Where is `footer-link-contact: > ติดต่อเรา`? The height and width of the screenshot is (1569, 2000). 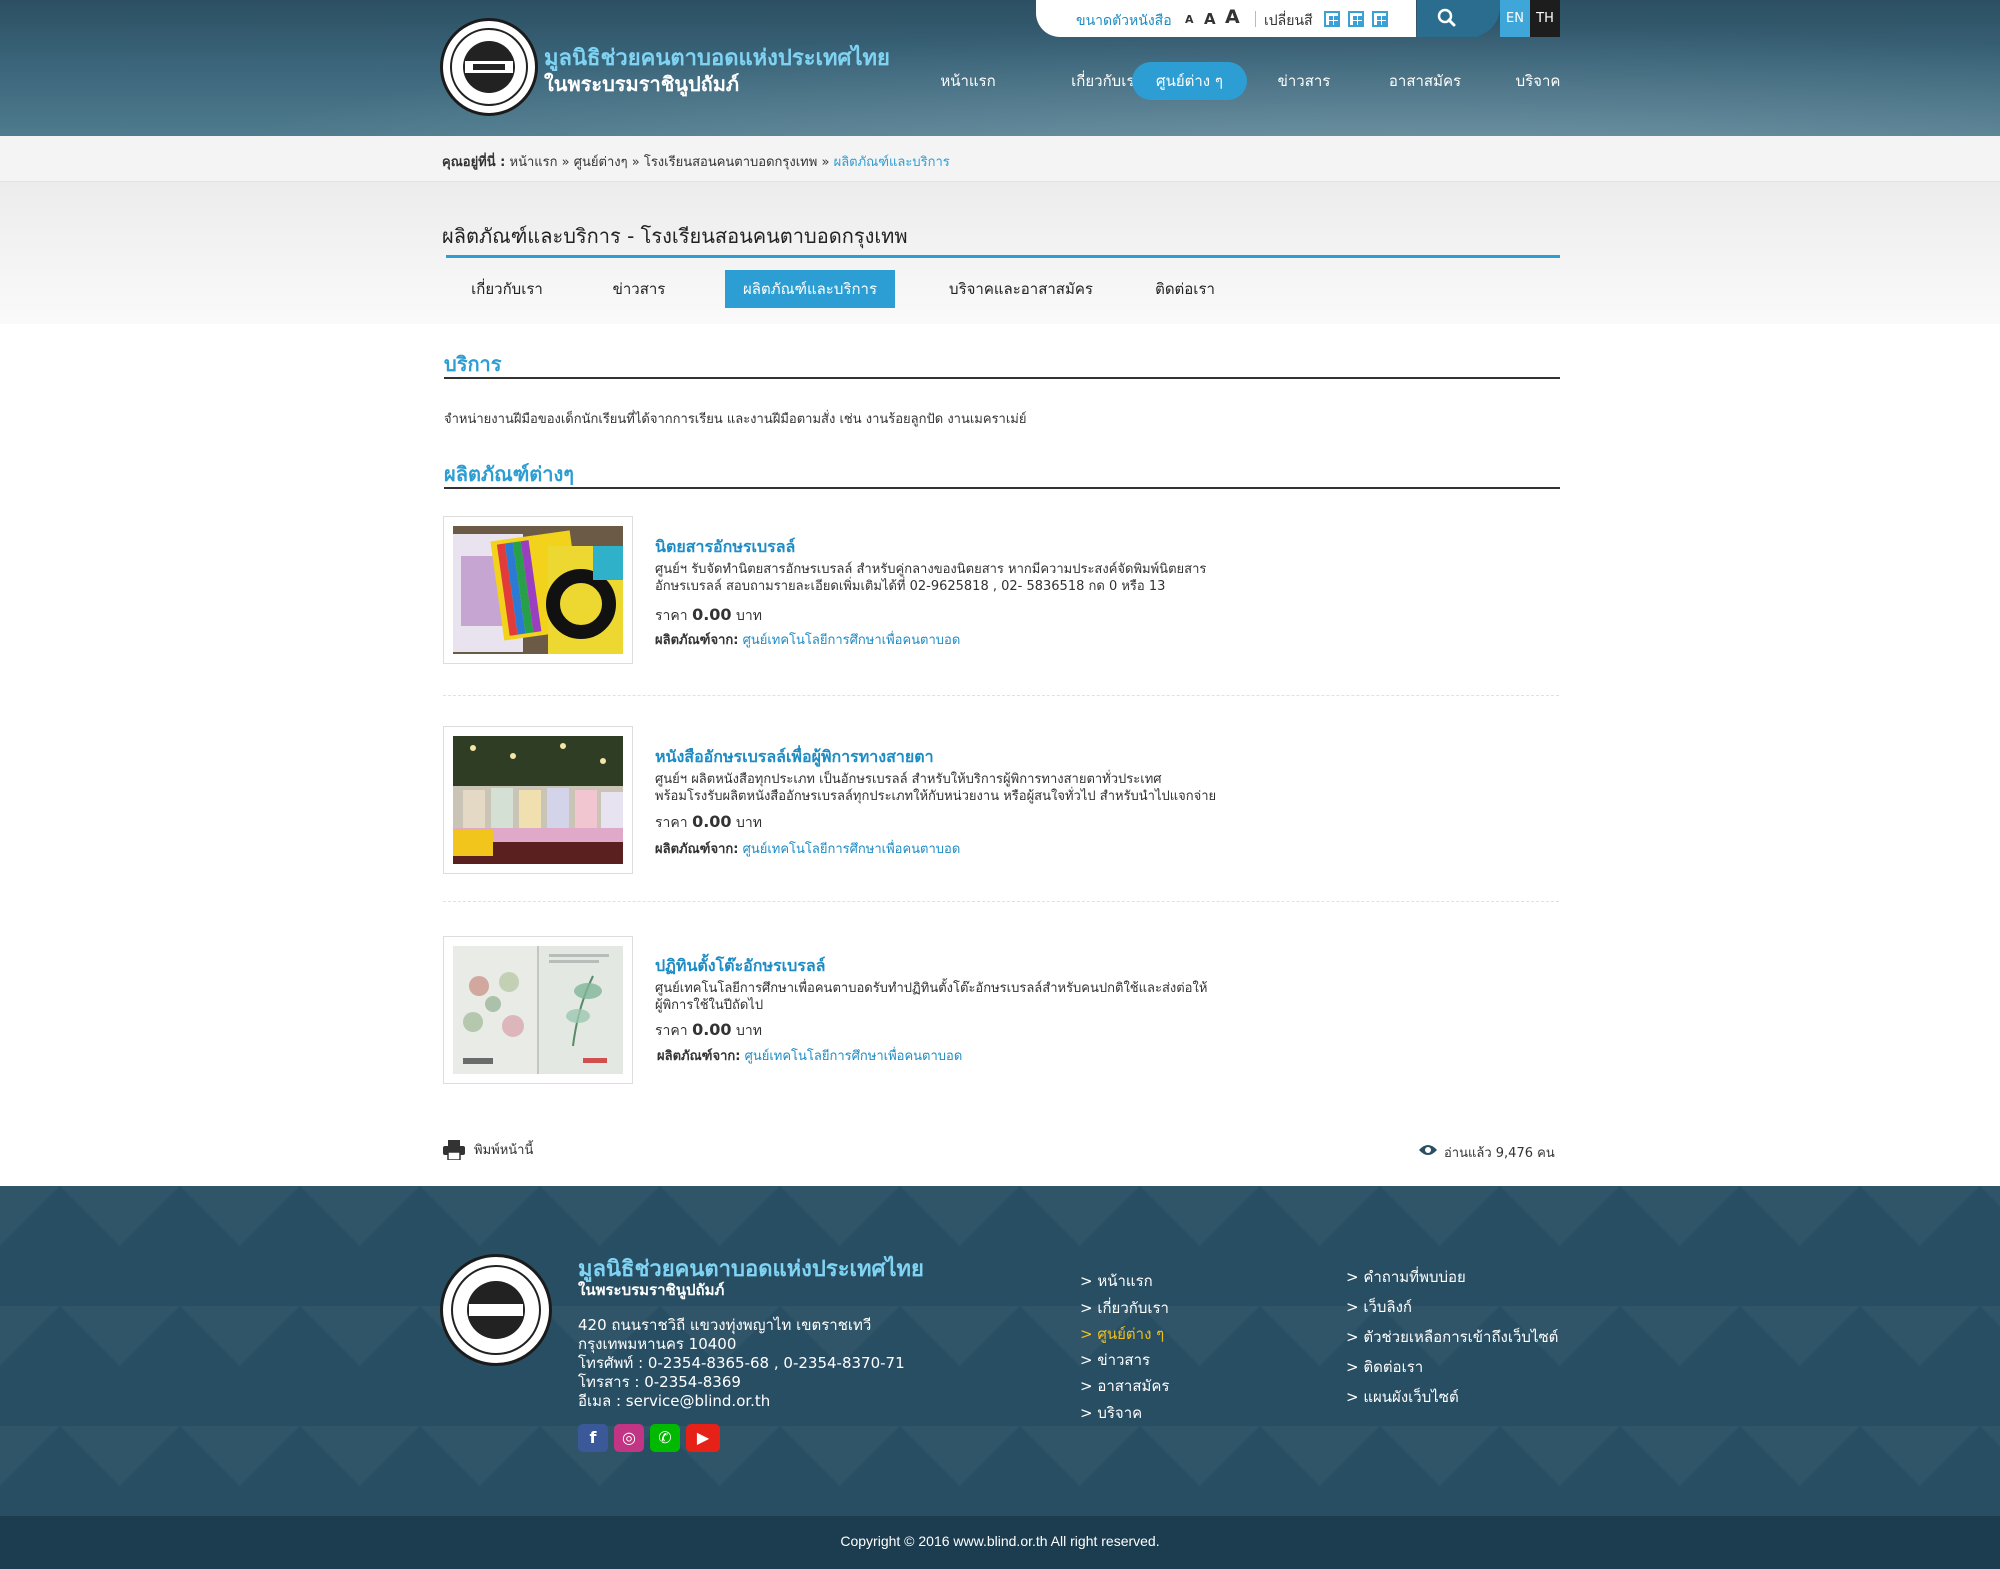
footer-link-contact: > ติดต่อเรา is located at coordinates (1384, 1367).